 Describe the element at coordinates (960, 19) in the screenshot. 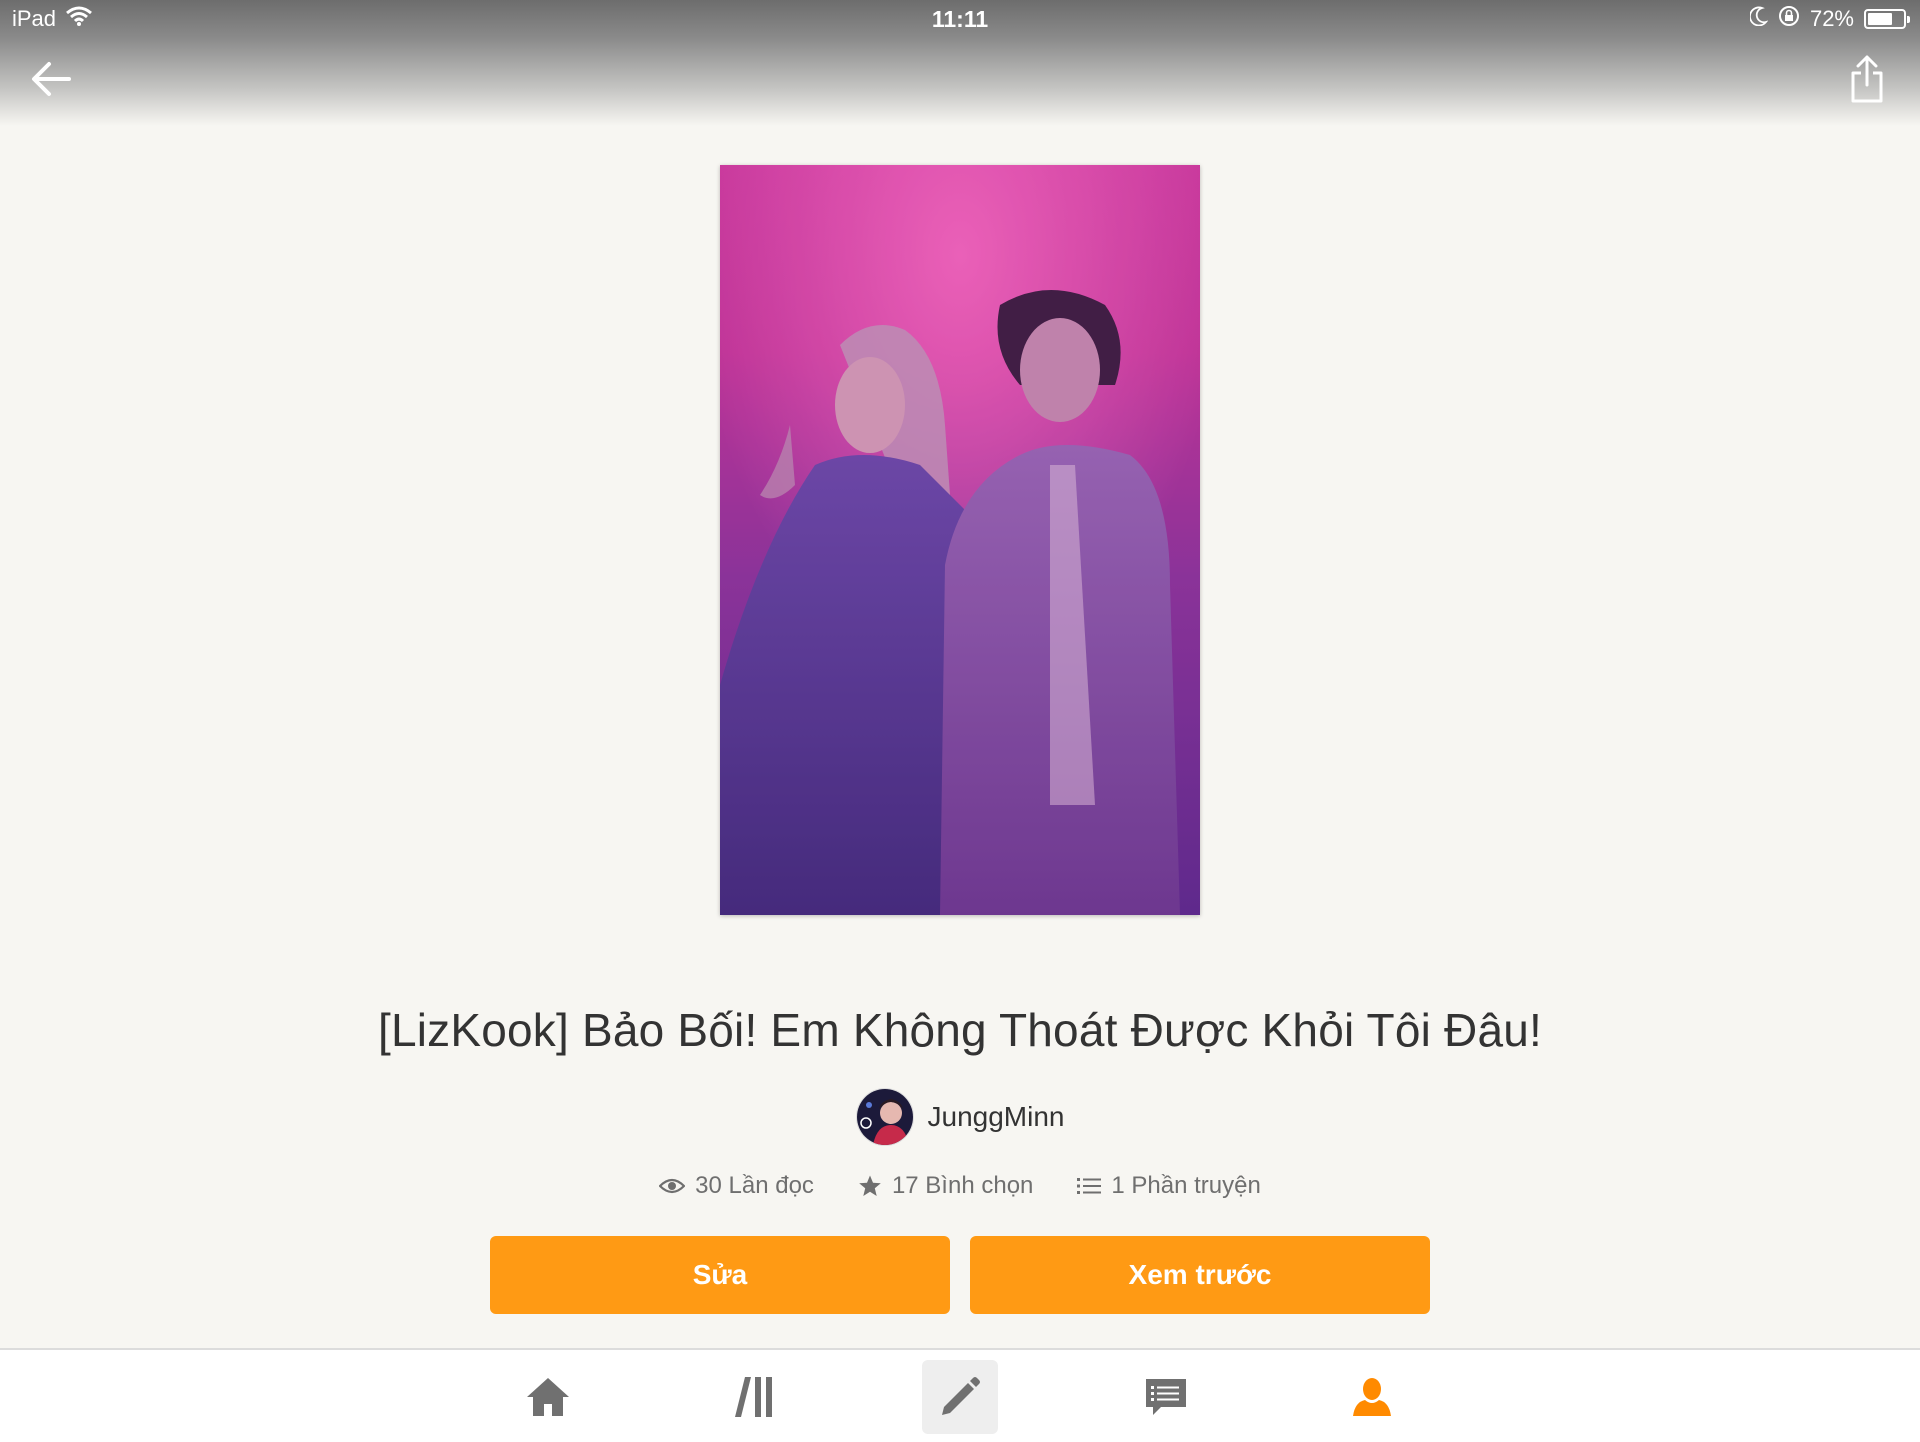

I see `status-time: 11:11` at that location.